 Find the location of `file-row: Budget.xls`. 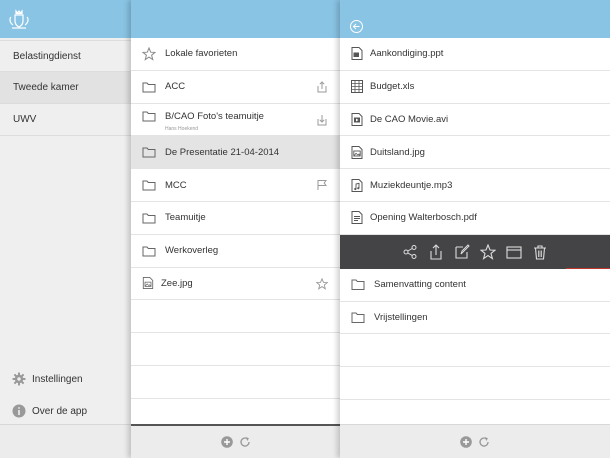

file-row: Budget.xls is located at coordinates (475, 87).